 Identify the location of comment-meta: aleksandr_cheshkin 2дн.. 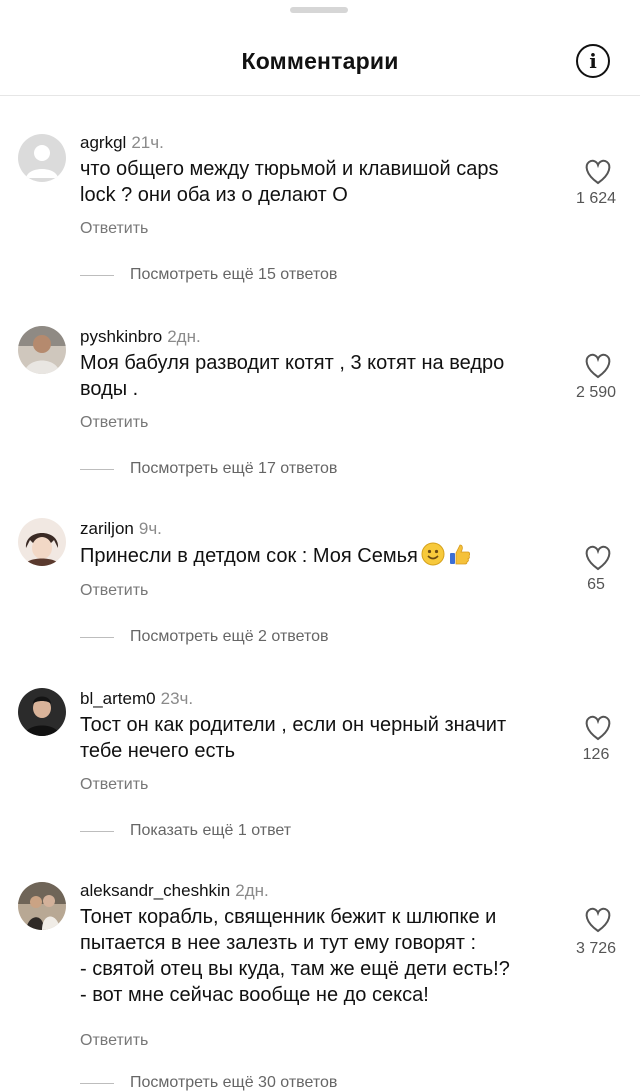
(174, 891).